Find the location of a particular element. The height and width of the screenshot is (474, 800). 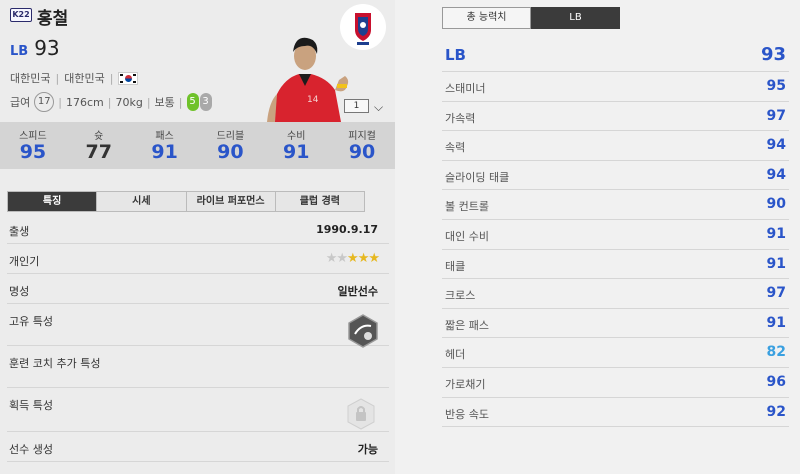

attribute-header-row: LB 93 is located at coordinates (615, 56).